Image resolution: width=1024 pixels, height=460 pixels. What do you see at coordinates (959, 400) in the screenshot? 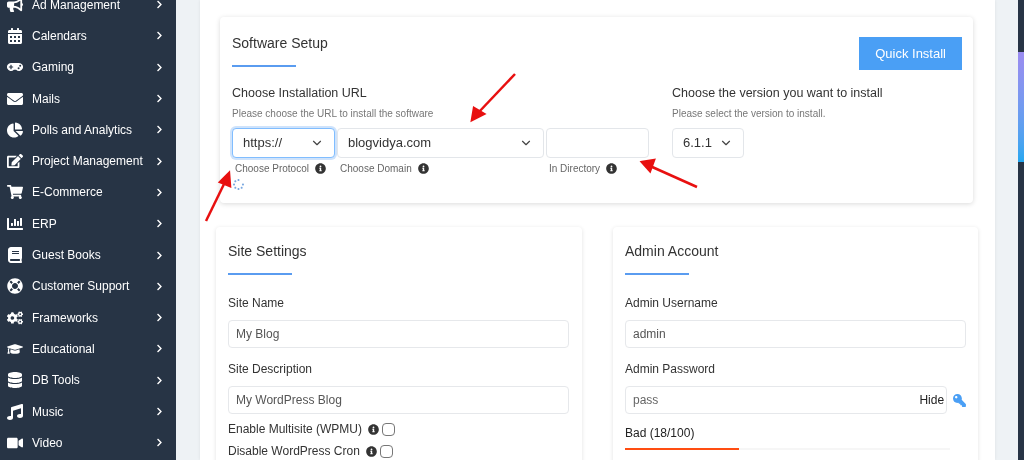
I see `key-icon` at bounding box center [959, 400].